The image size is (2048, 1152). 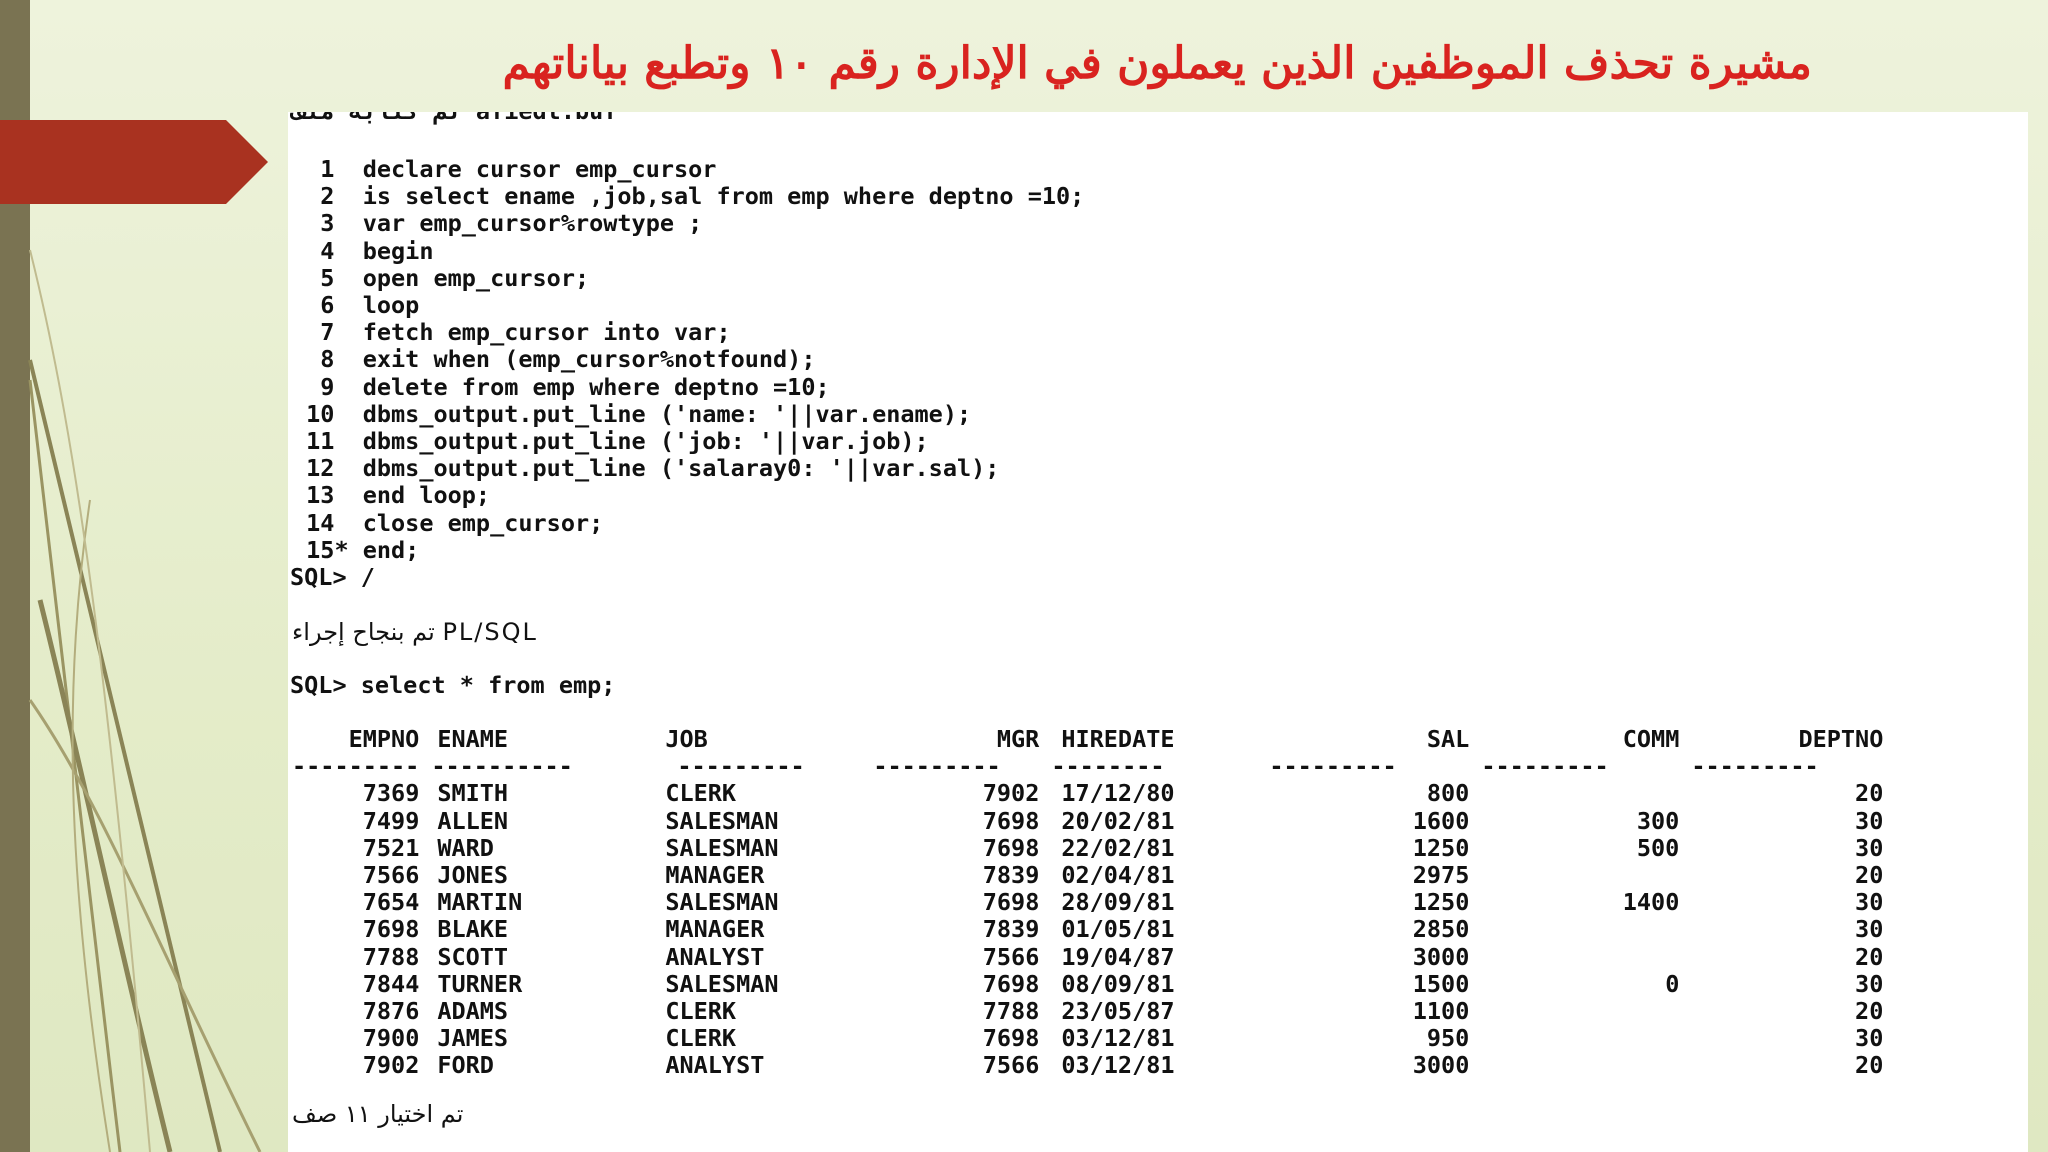 I want to click on table-cell-ename: WARD, so click(x=465, y=847).